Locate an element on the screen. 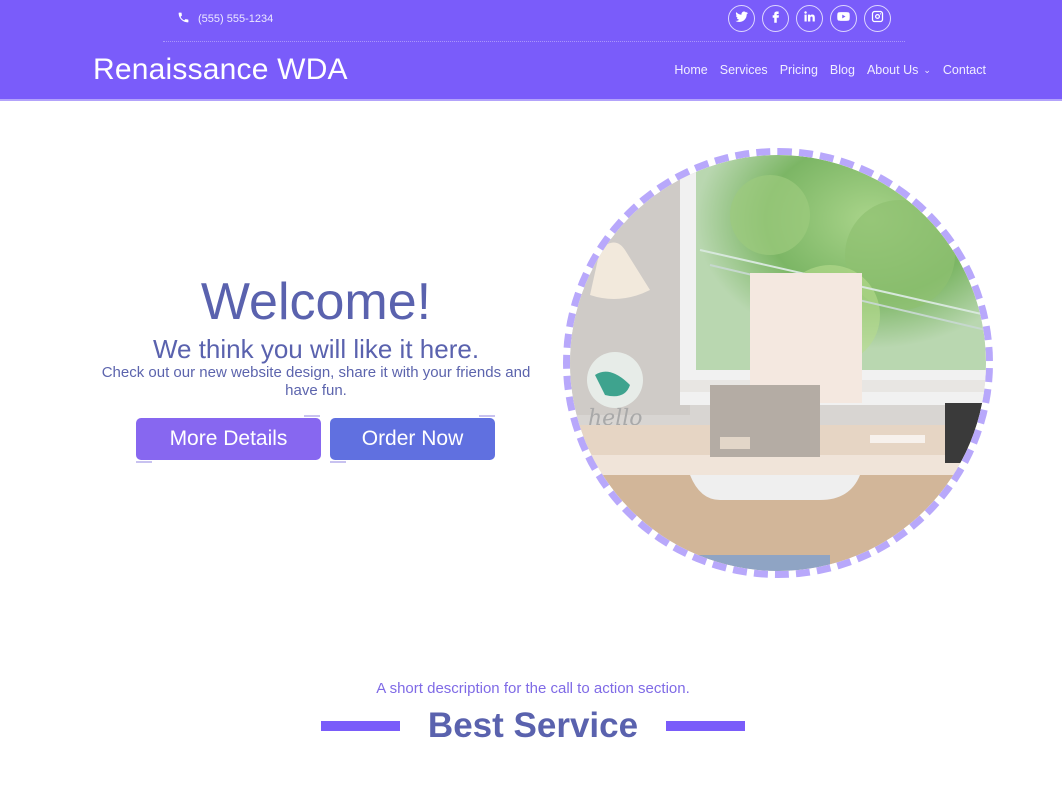  phone-icon is located at coordinates (183, 19).